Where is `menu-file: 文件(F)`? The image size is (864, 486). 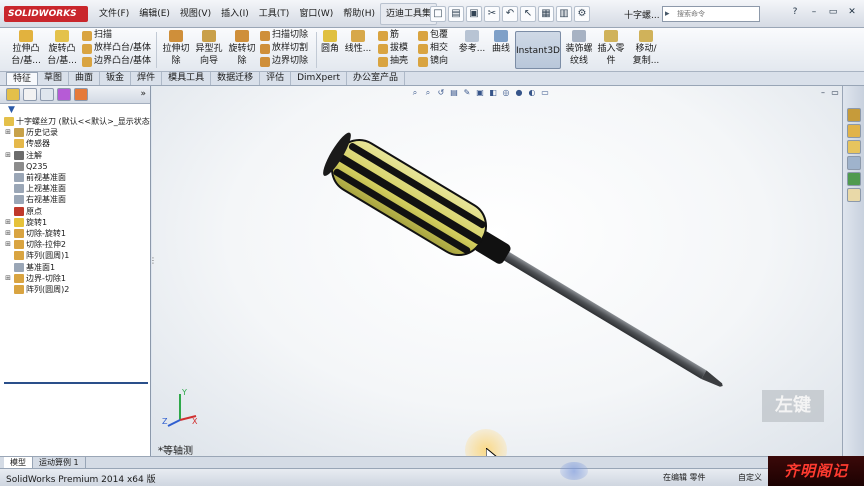
menu-file: 文件(F) is located at coordinates (114, 14).